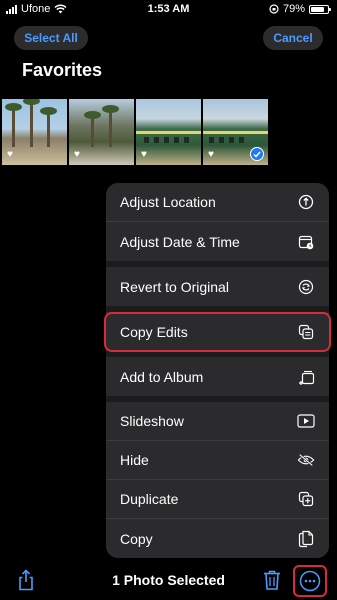  Describe the element at coordinates (306, 421) in the screenshot. I see `play-icon` at that location.